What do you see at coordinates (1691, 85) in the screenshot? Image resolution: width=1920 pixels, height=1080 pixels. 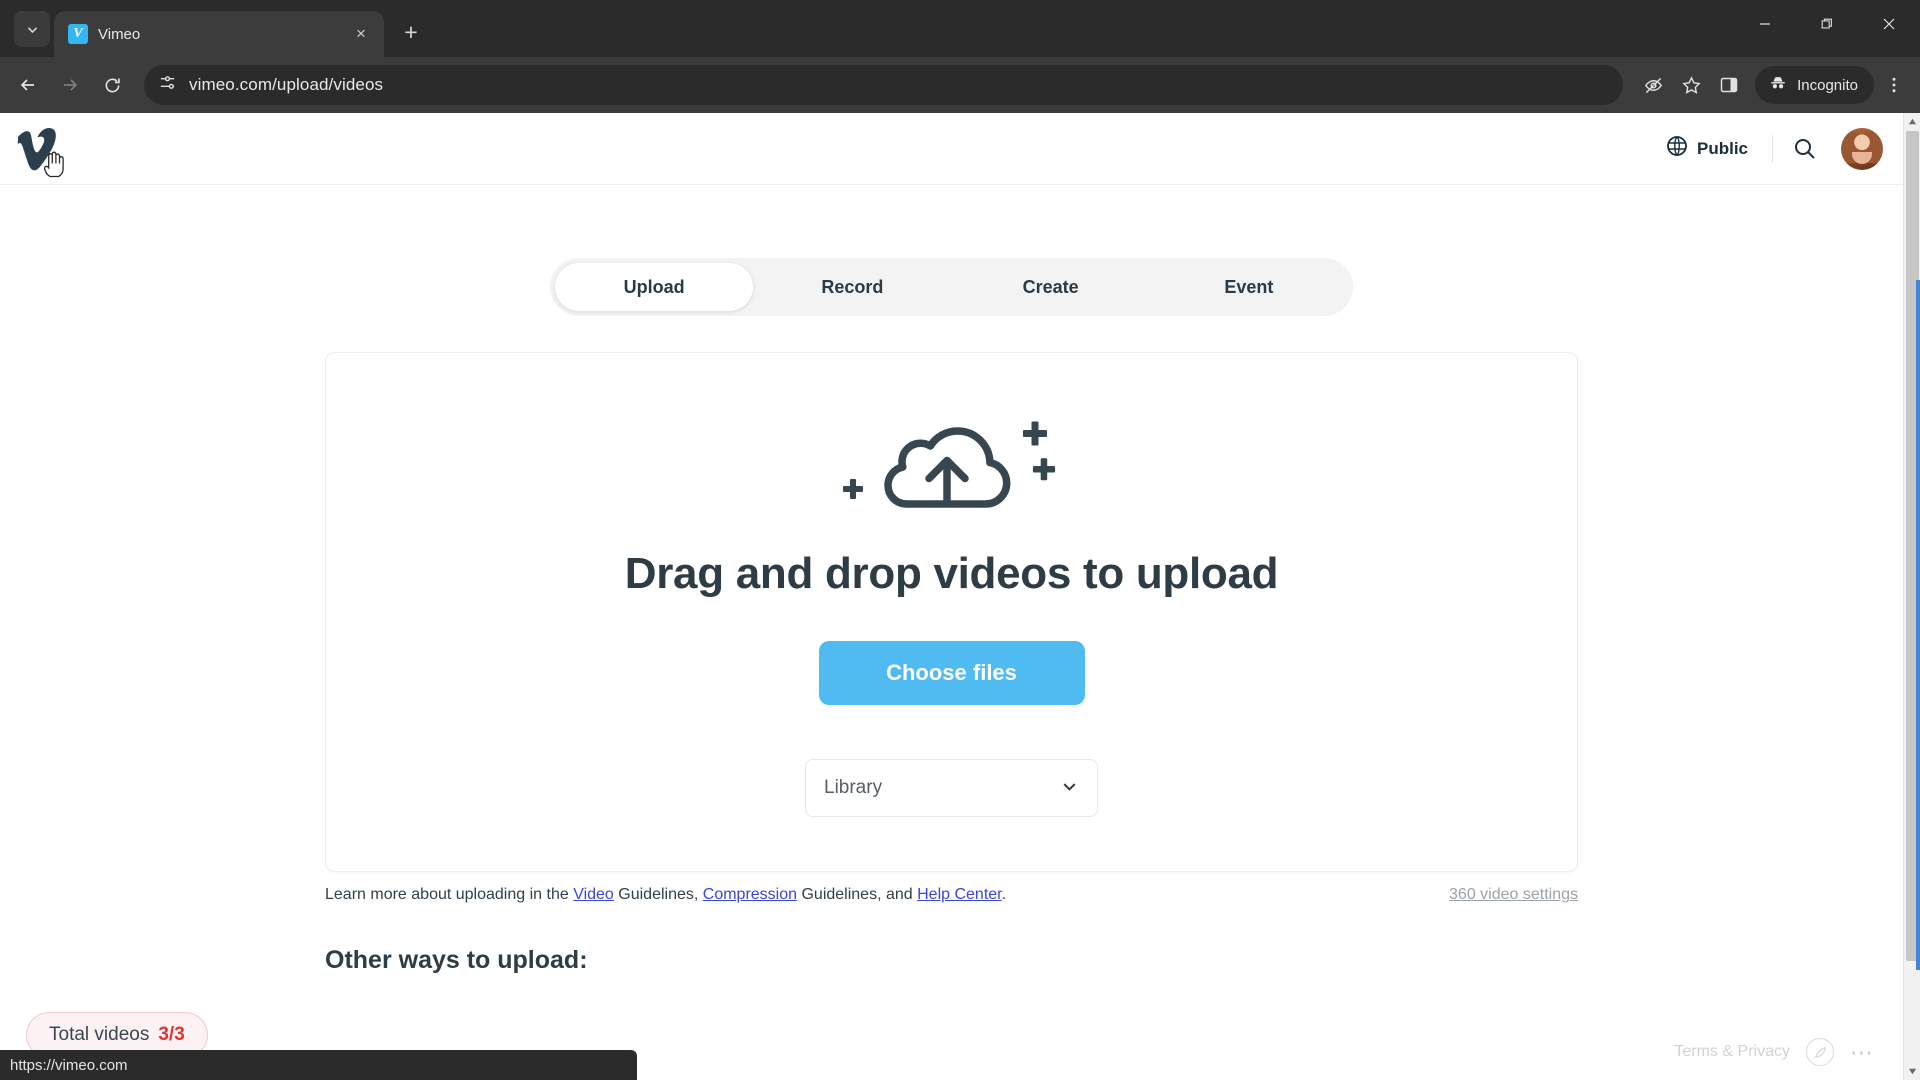 I see `bookmark-star-icon` at bounding box center [1691, 85].